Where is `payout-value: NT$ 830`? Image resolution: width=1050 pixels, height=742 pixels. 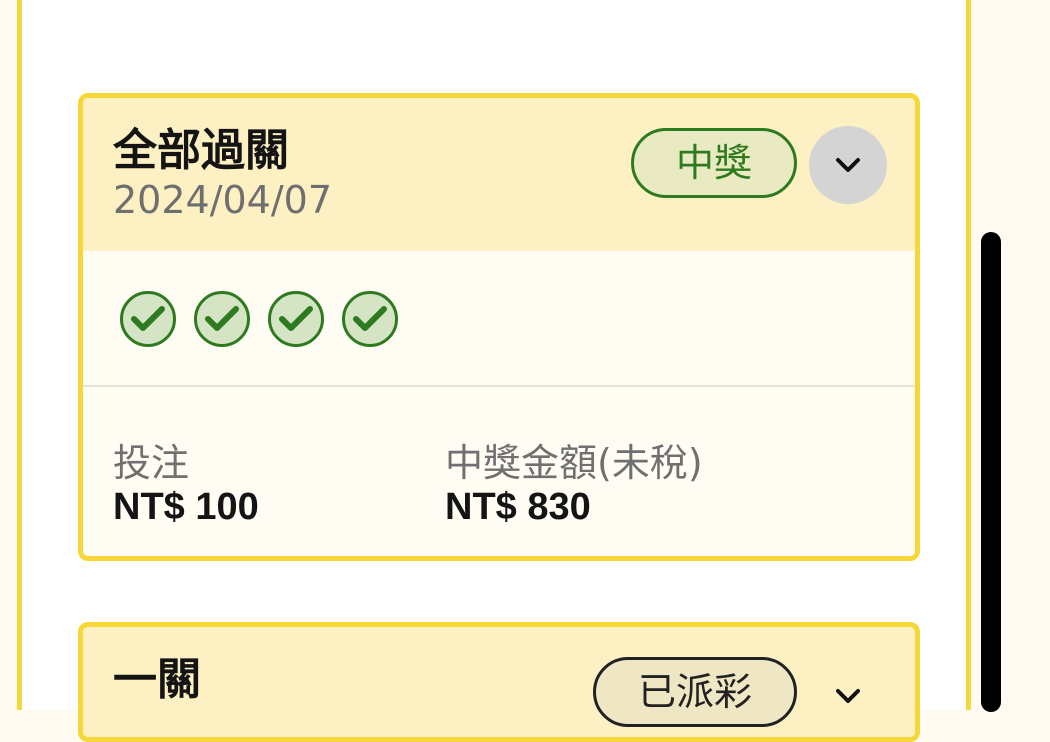 payout-value: NT$ 830 is located at coordinates (518, 506).